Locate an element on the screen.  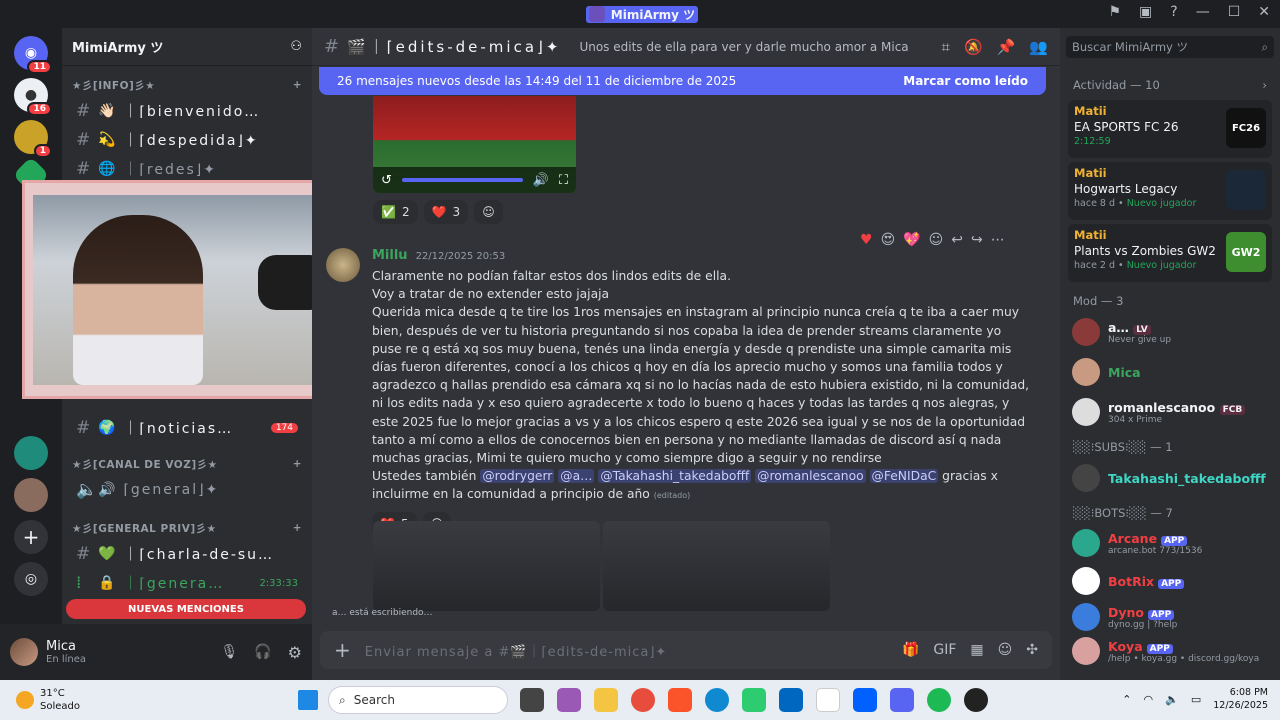
add-reaction-button: ☺ is located at coordinates (488, 212).